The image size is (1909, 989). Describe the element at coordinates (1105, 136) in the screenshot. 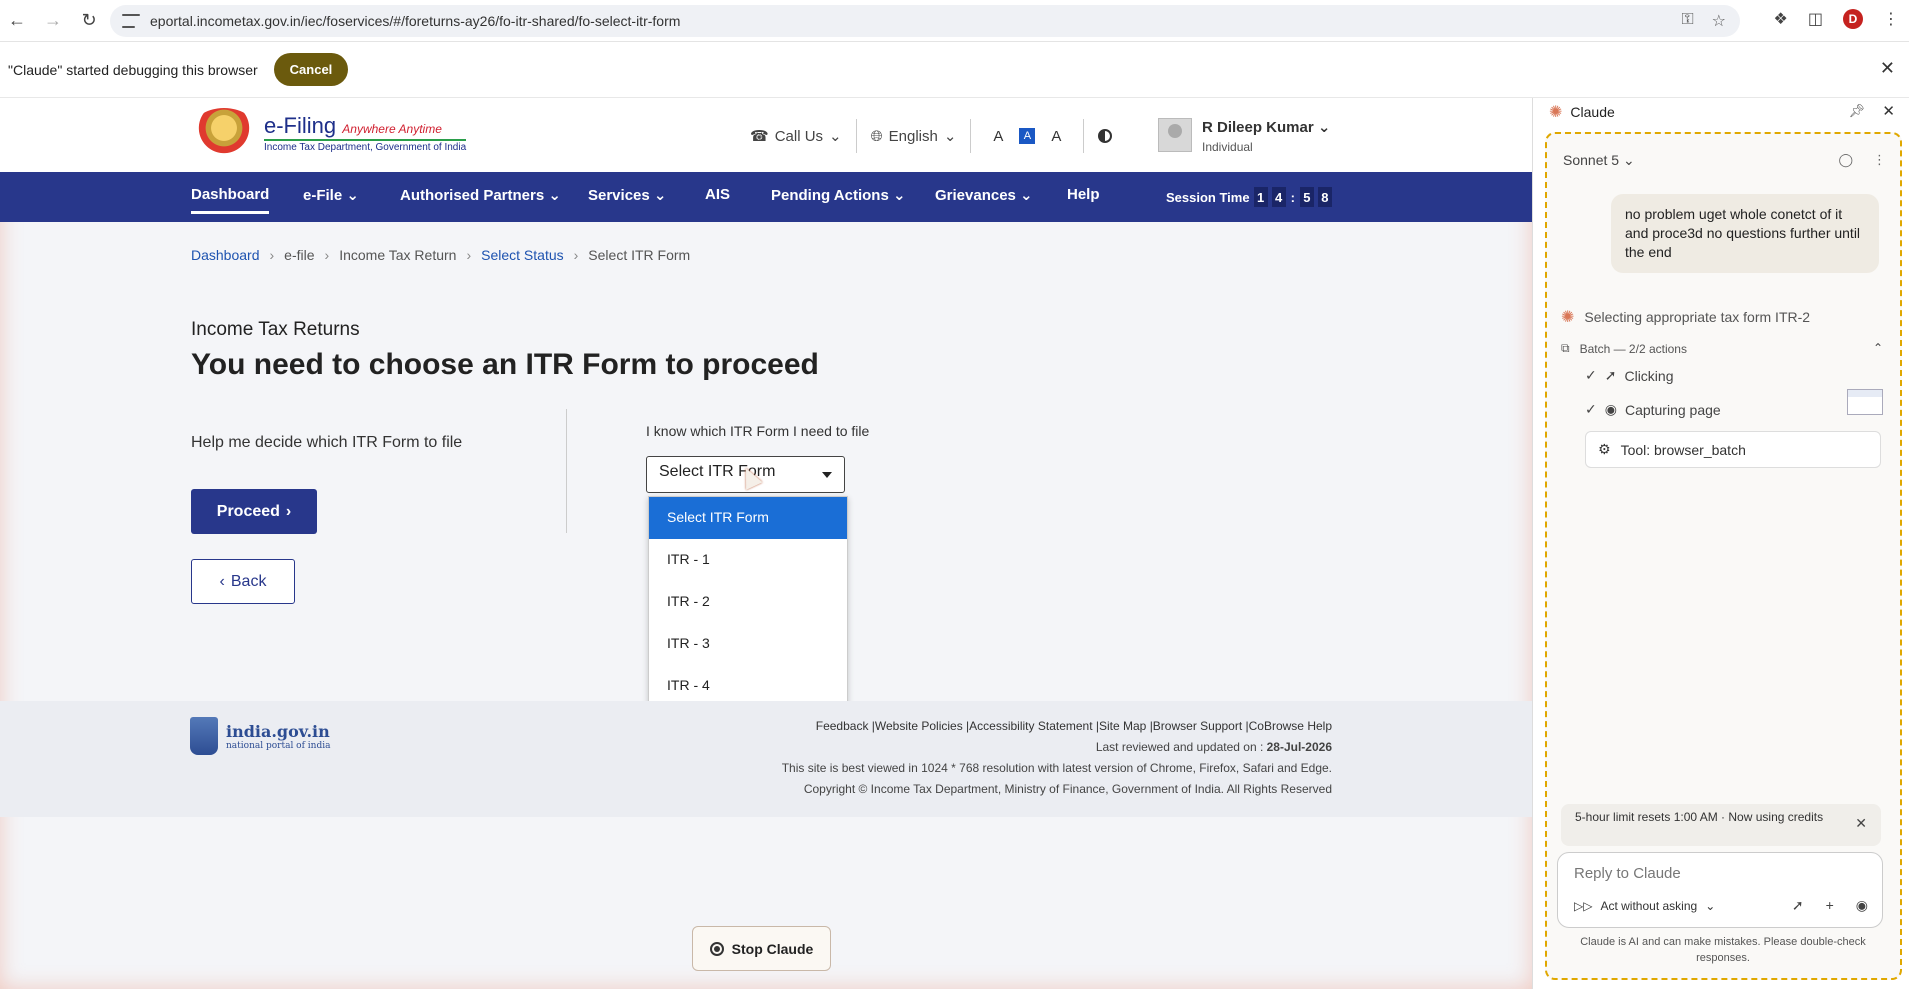

I see `contrast-icon` at that location.